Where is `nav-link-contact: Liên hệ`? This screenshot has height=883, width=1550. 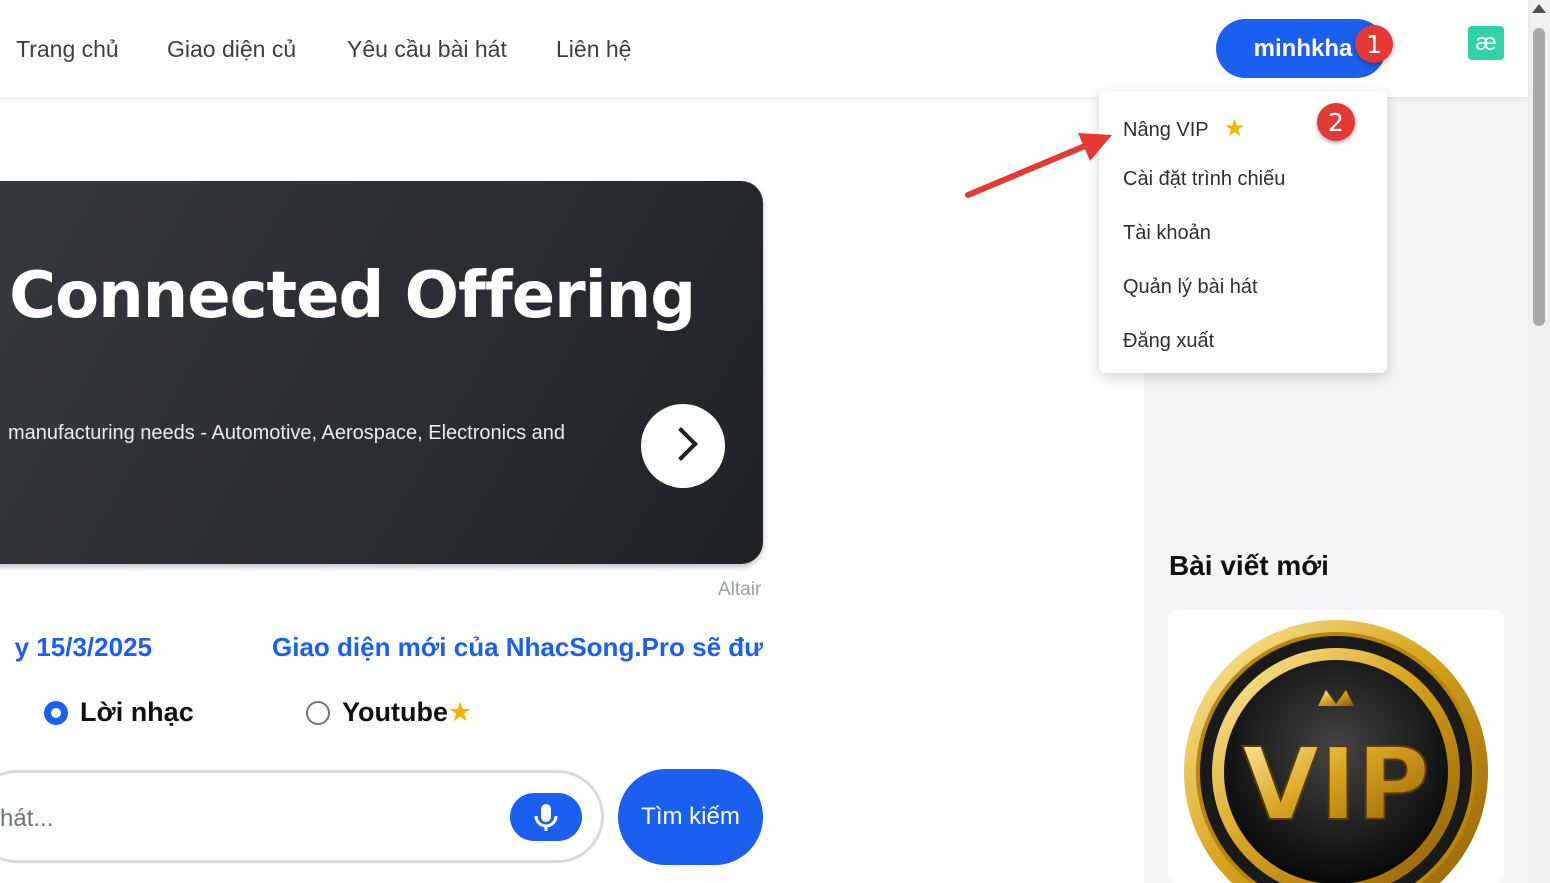
nav-link-contact: Liên hệ is located at coordinates (593, 49).